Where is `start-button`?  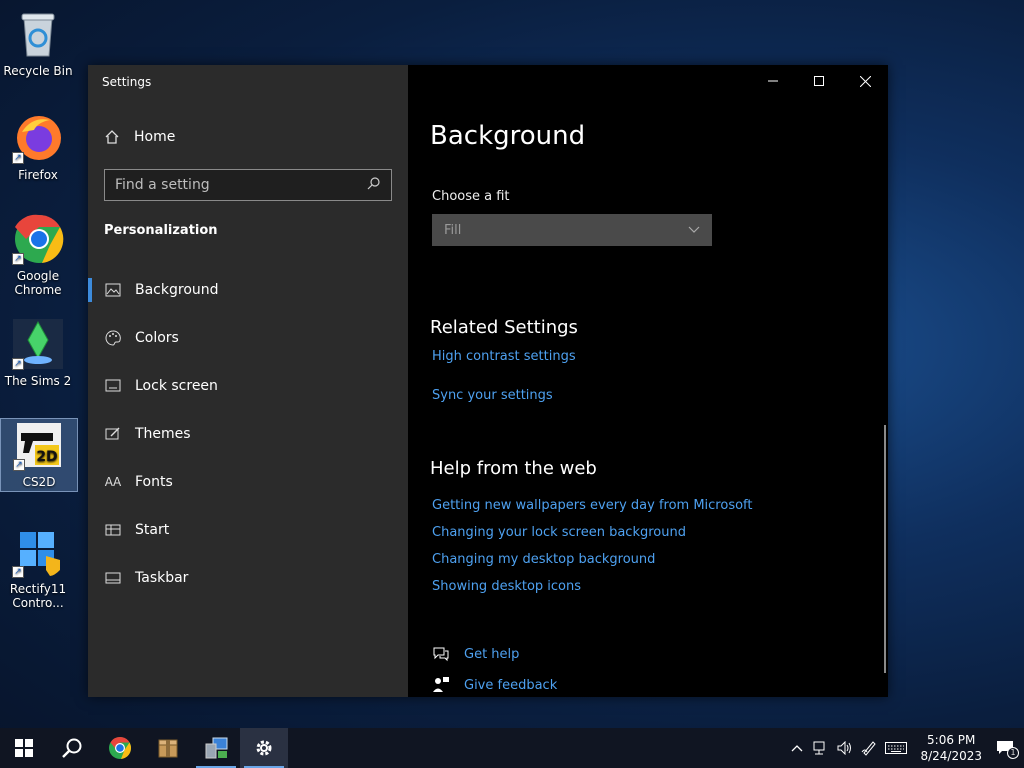 start-button is located at coordinates (24, 748).